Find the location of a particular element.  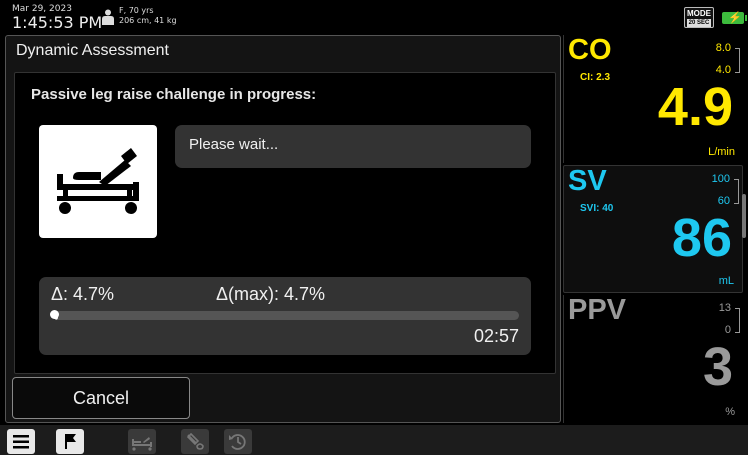

time-label: 1:45:53 PM is located at coordinates (57, 22).